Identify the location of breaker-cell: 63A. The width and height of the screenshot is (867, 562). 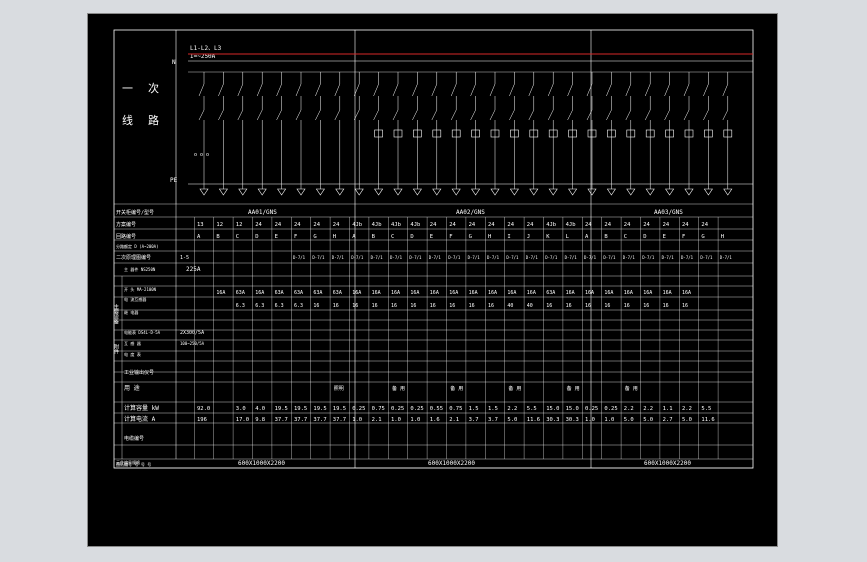
(279, 293).